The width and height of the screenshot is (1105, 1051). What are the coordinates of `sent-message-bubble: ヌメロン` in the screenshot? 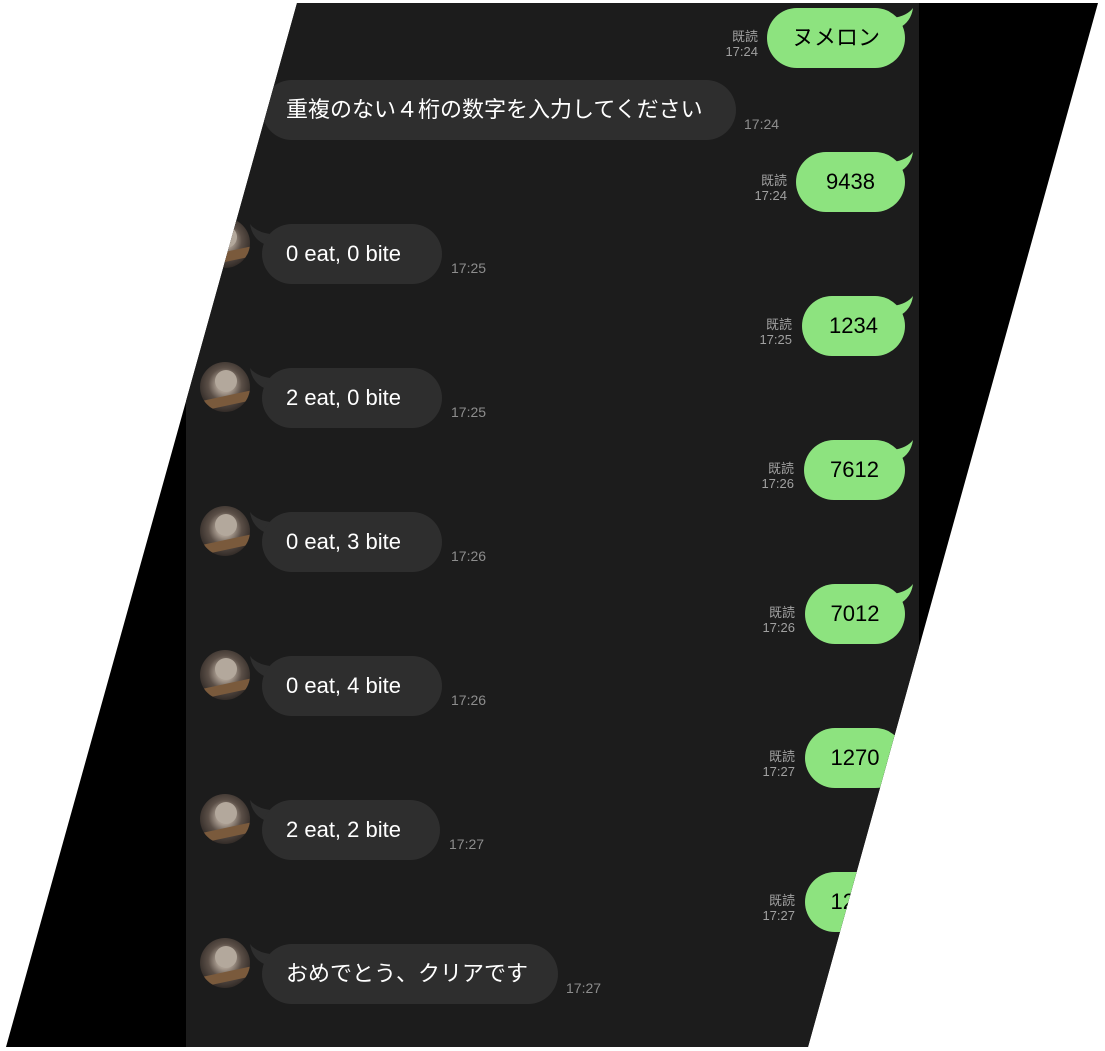 It's located at (836, 38).